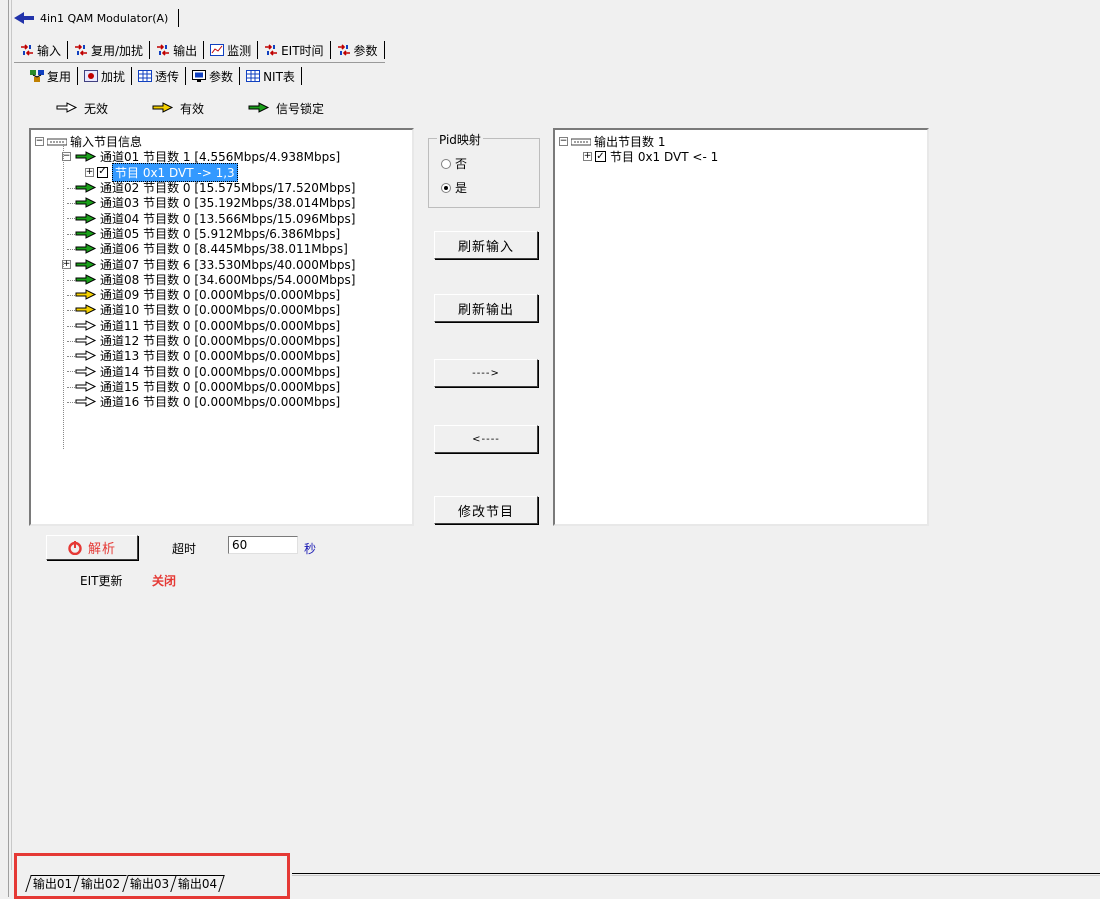  Describe the element at coordinates (300, 109) in the screenshot. I see `legend-locked-label: 信号锁定` at that location.